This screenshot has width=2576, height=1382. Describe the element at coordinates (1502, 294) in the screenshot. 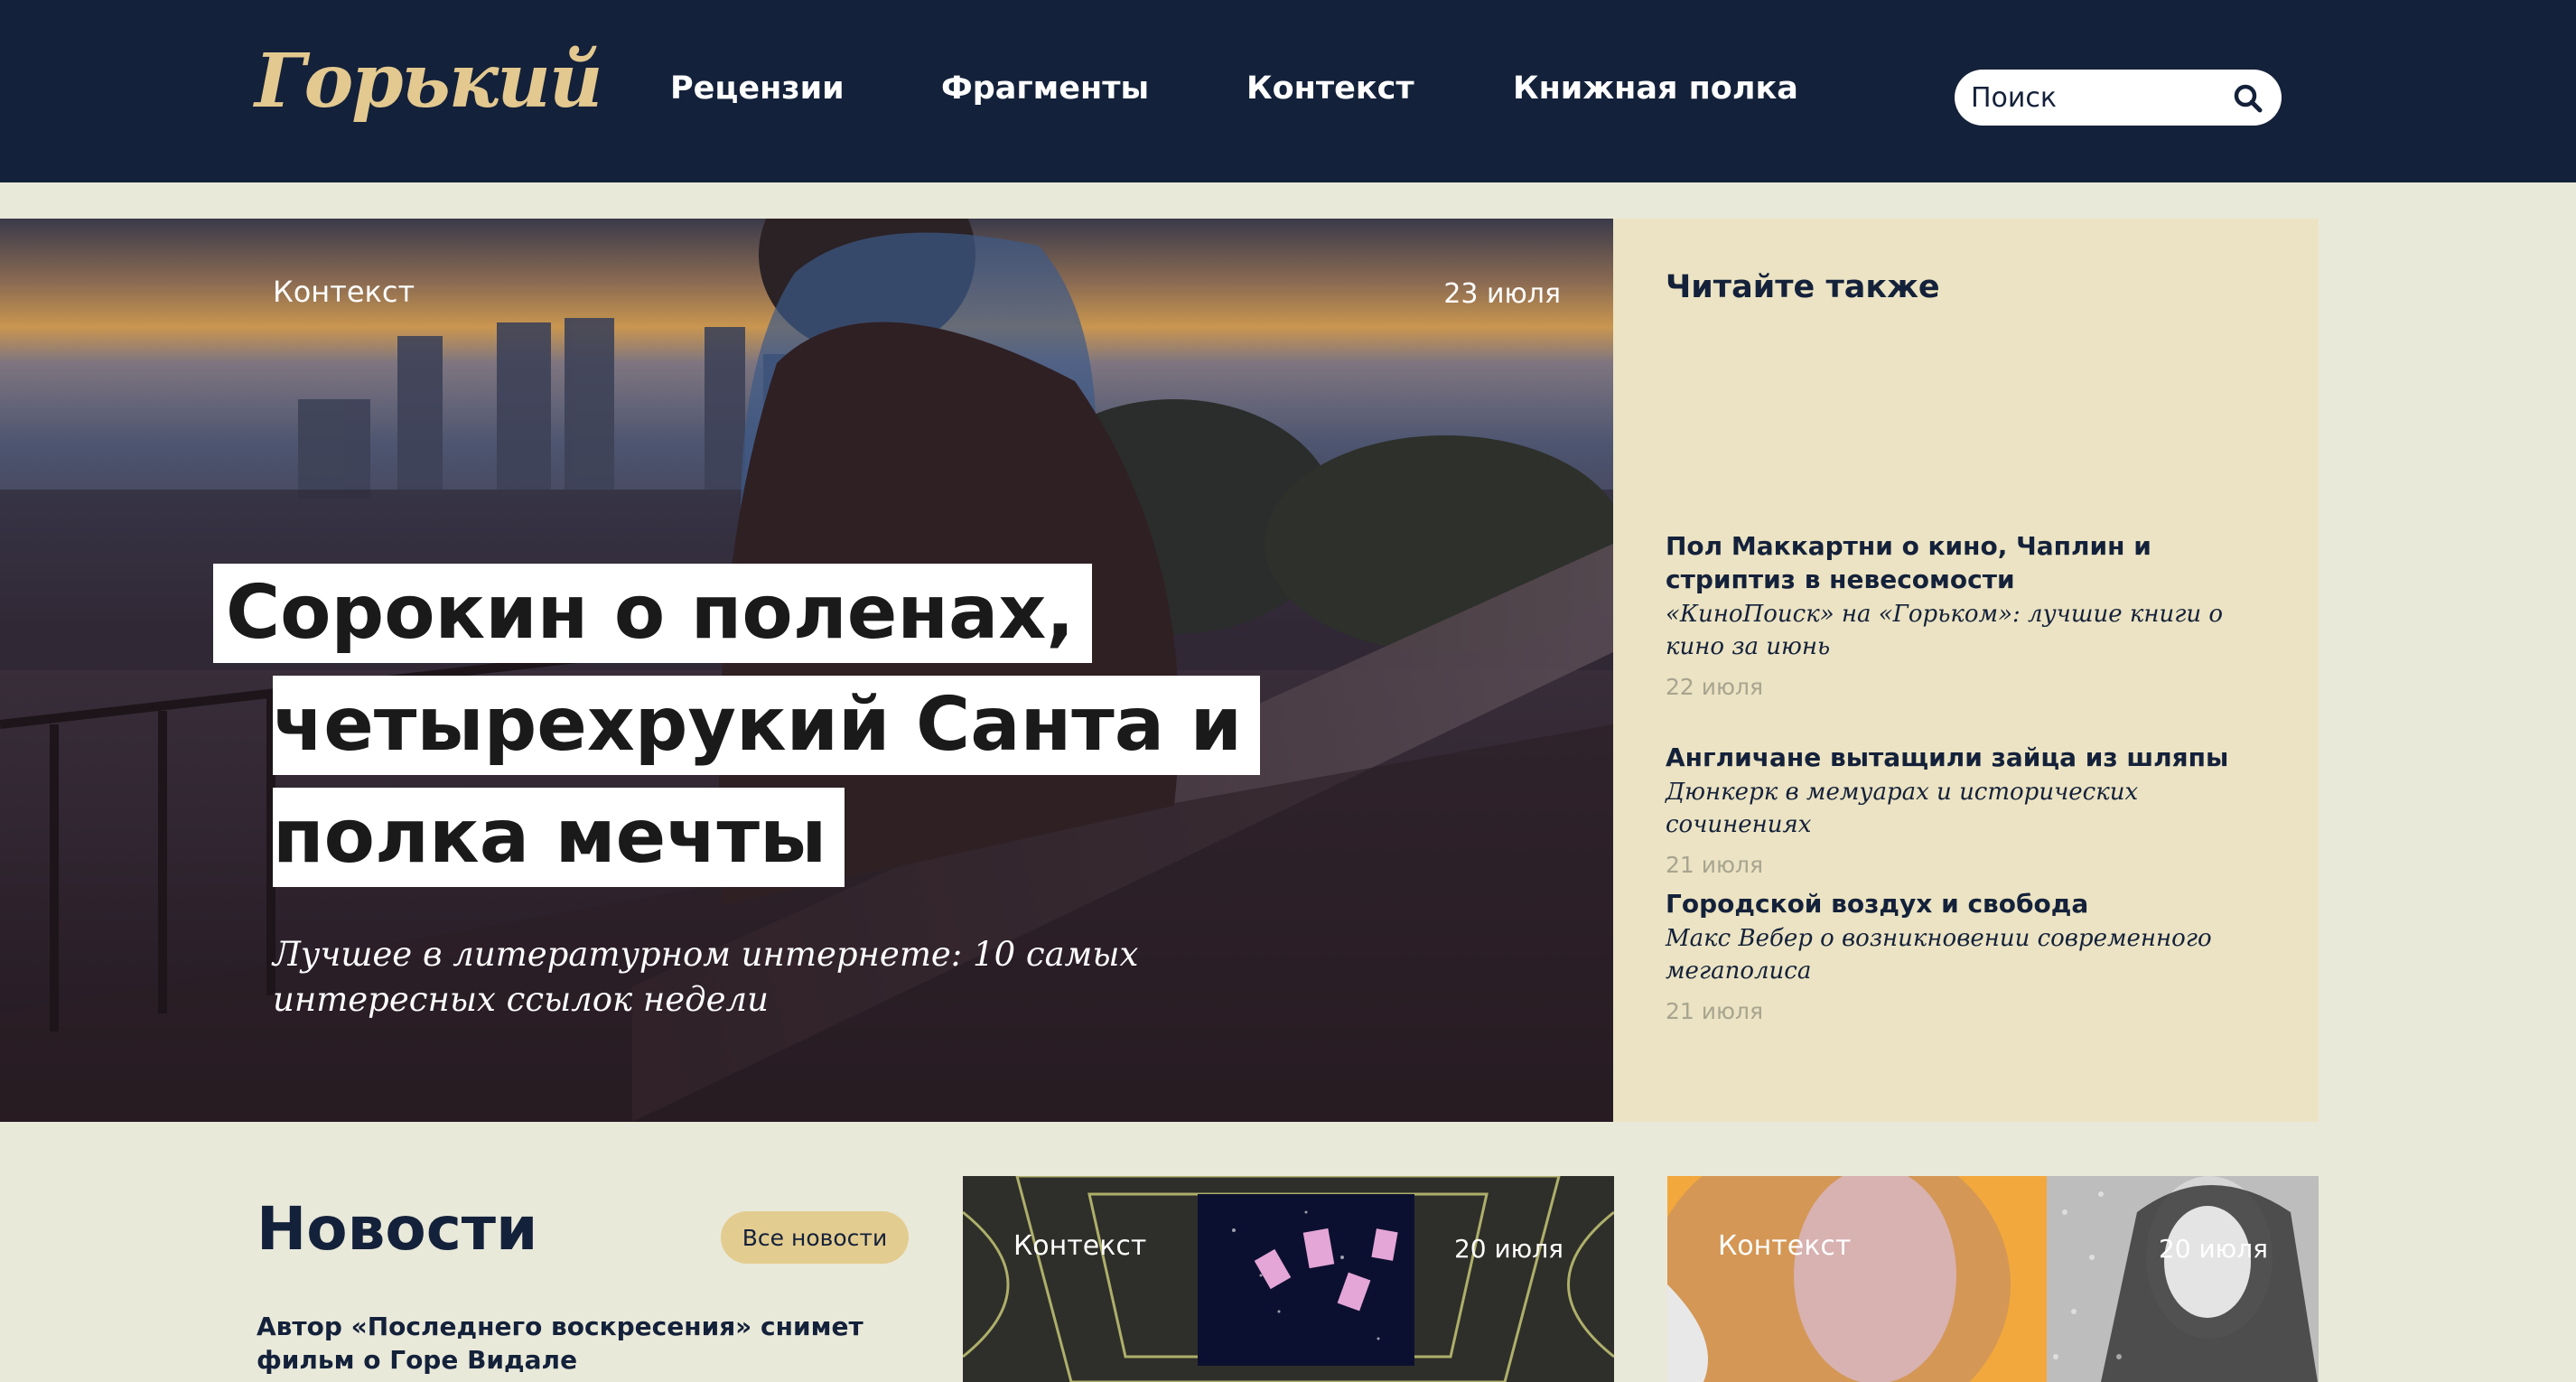

I see `hero-date: 23 июля` at that location.